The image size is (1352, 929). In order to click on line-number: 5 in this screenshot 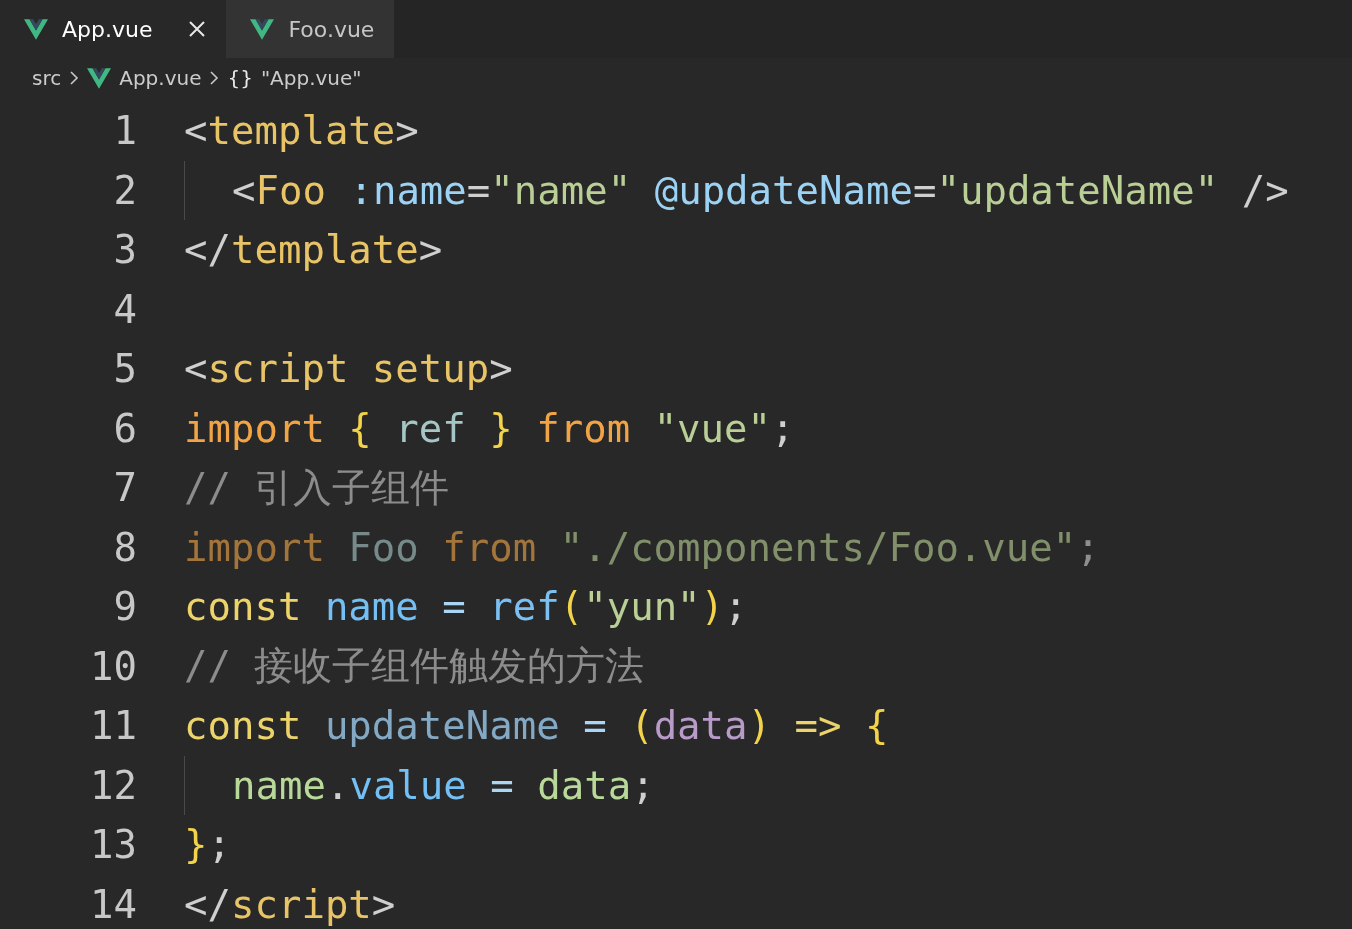, I will do `click(124, 369)`.